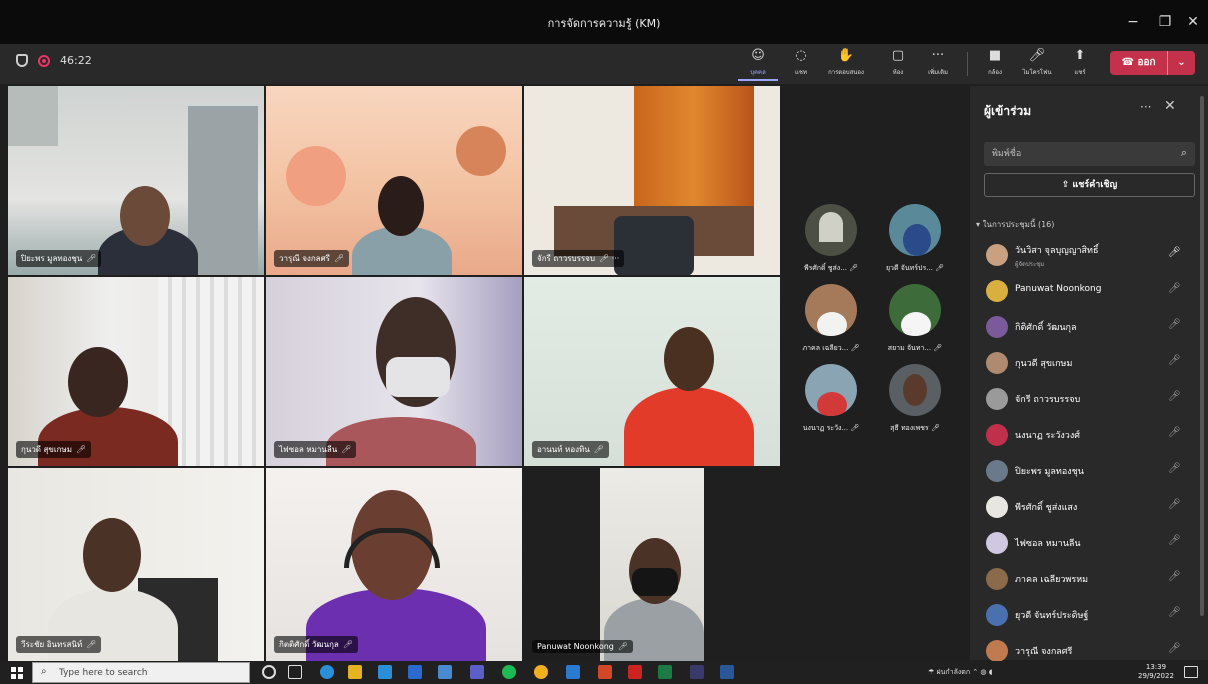 Image resolution: width=1208 pixels, height=684 pixels. I want to click on network-icon: ◍, so click(983, 672).